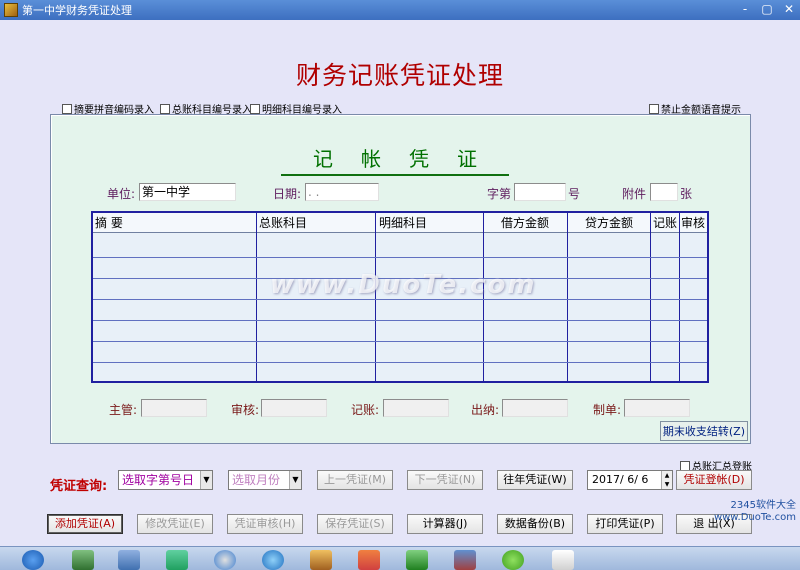 The height and width of the screenshot is (570, 800). I want to click on auditor-label: 审核:, so click(245, 410).